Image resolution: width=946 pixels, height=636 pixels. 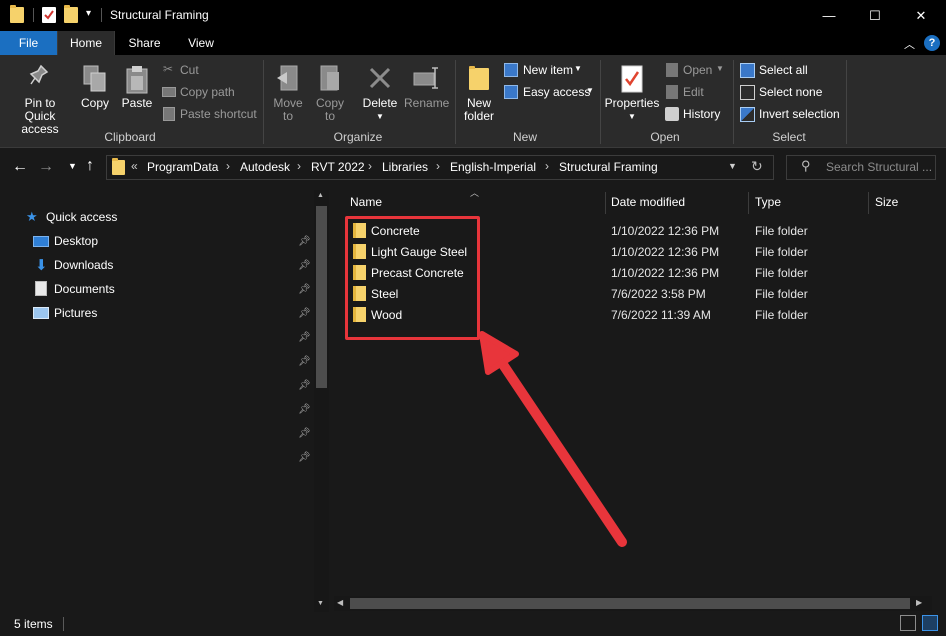 I want to click on history-label: History, so click(x=702, y=114).